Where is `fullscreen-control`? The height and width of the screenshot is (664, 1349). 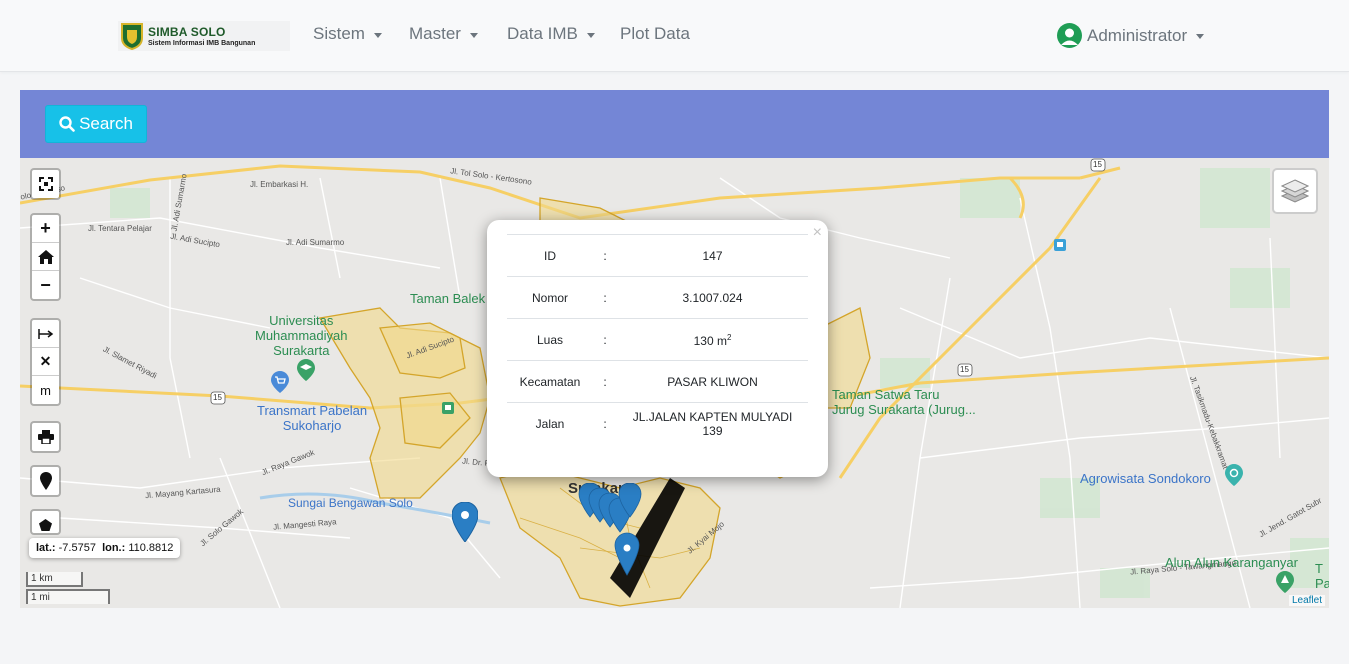
fullscreen-control is located at coordinates (45, 184).